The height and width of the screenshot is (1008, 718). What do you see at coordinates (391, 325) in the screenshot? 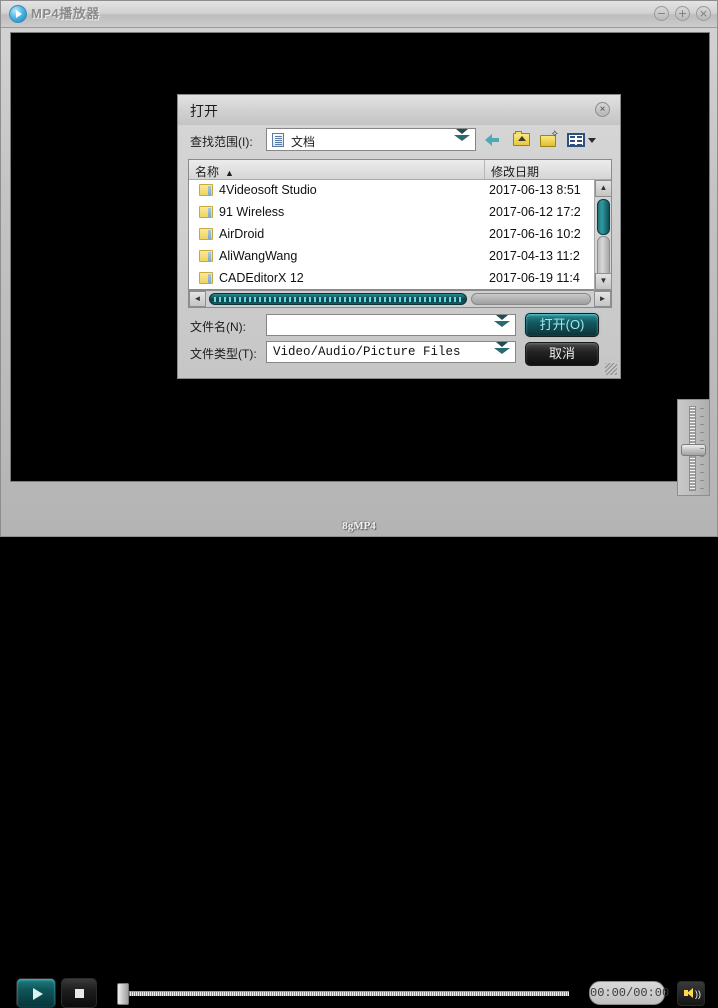
I see `file-name-combobox` at bounding box center [391, 325].